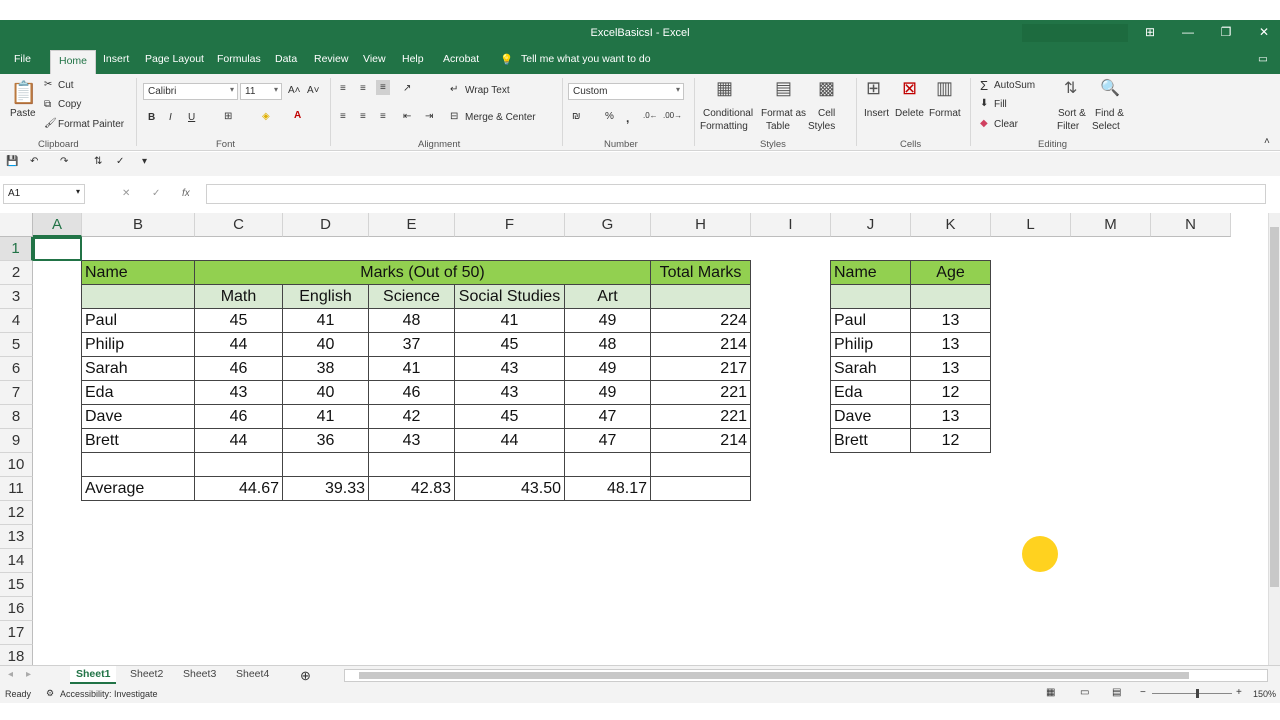  Describe the element at coordinates (186, 193) in the screenshot. I see `insert-function-icon: fx` at that location.